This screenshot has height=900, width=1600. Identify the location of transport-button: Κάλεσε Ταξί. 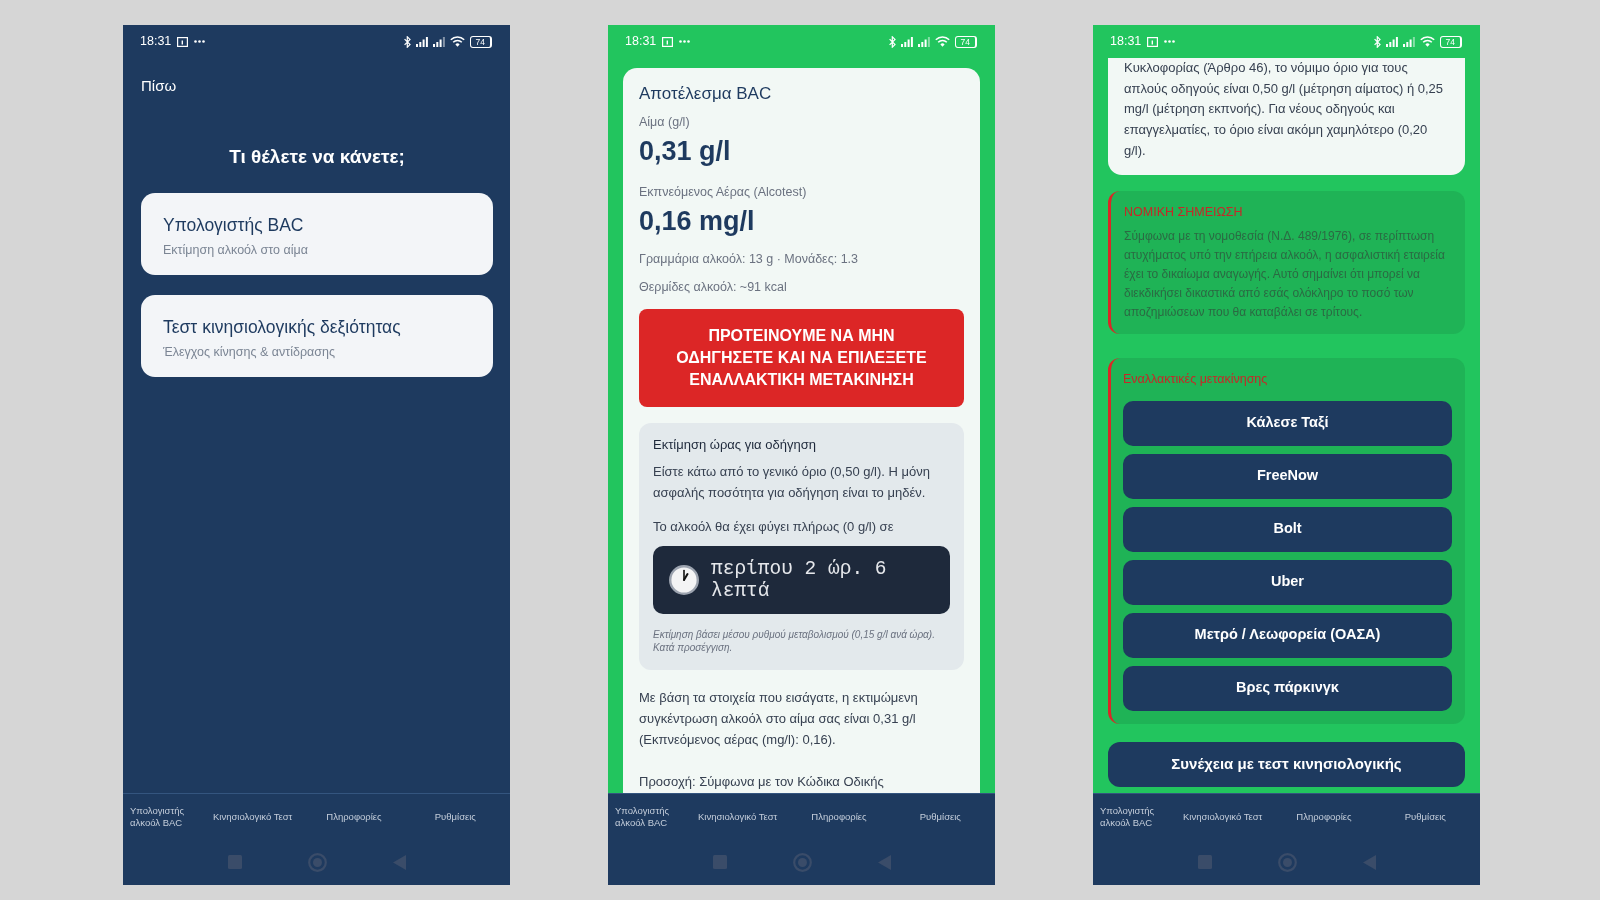
(1287, 423).